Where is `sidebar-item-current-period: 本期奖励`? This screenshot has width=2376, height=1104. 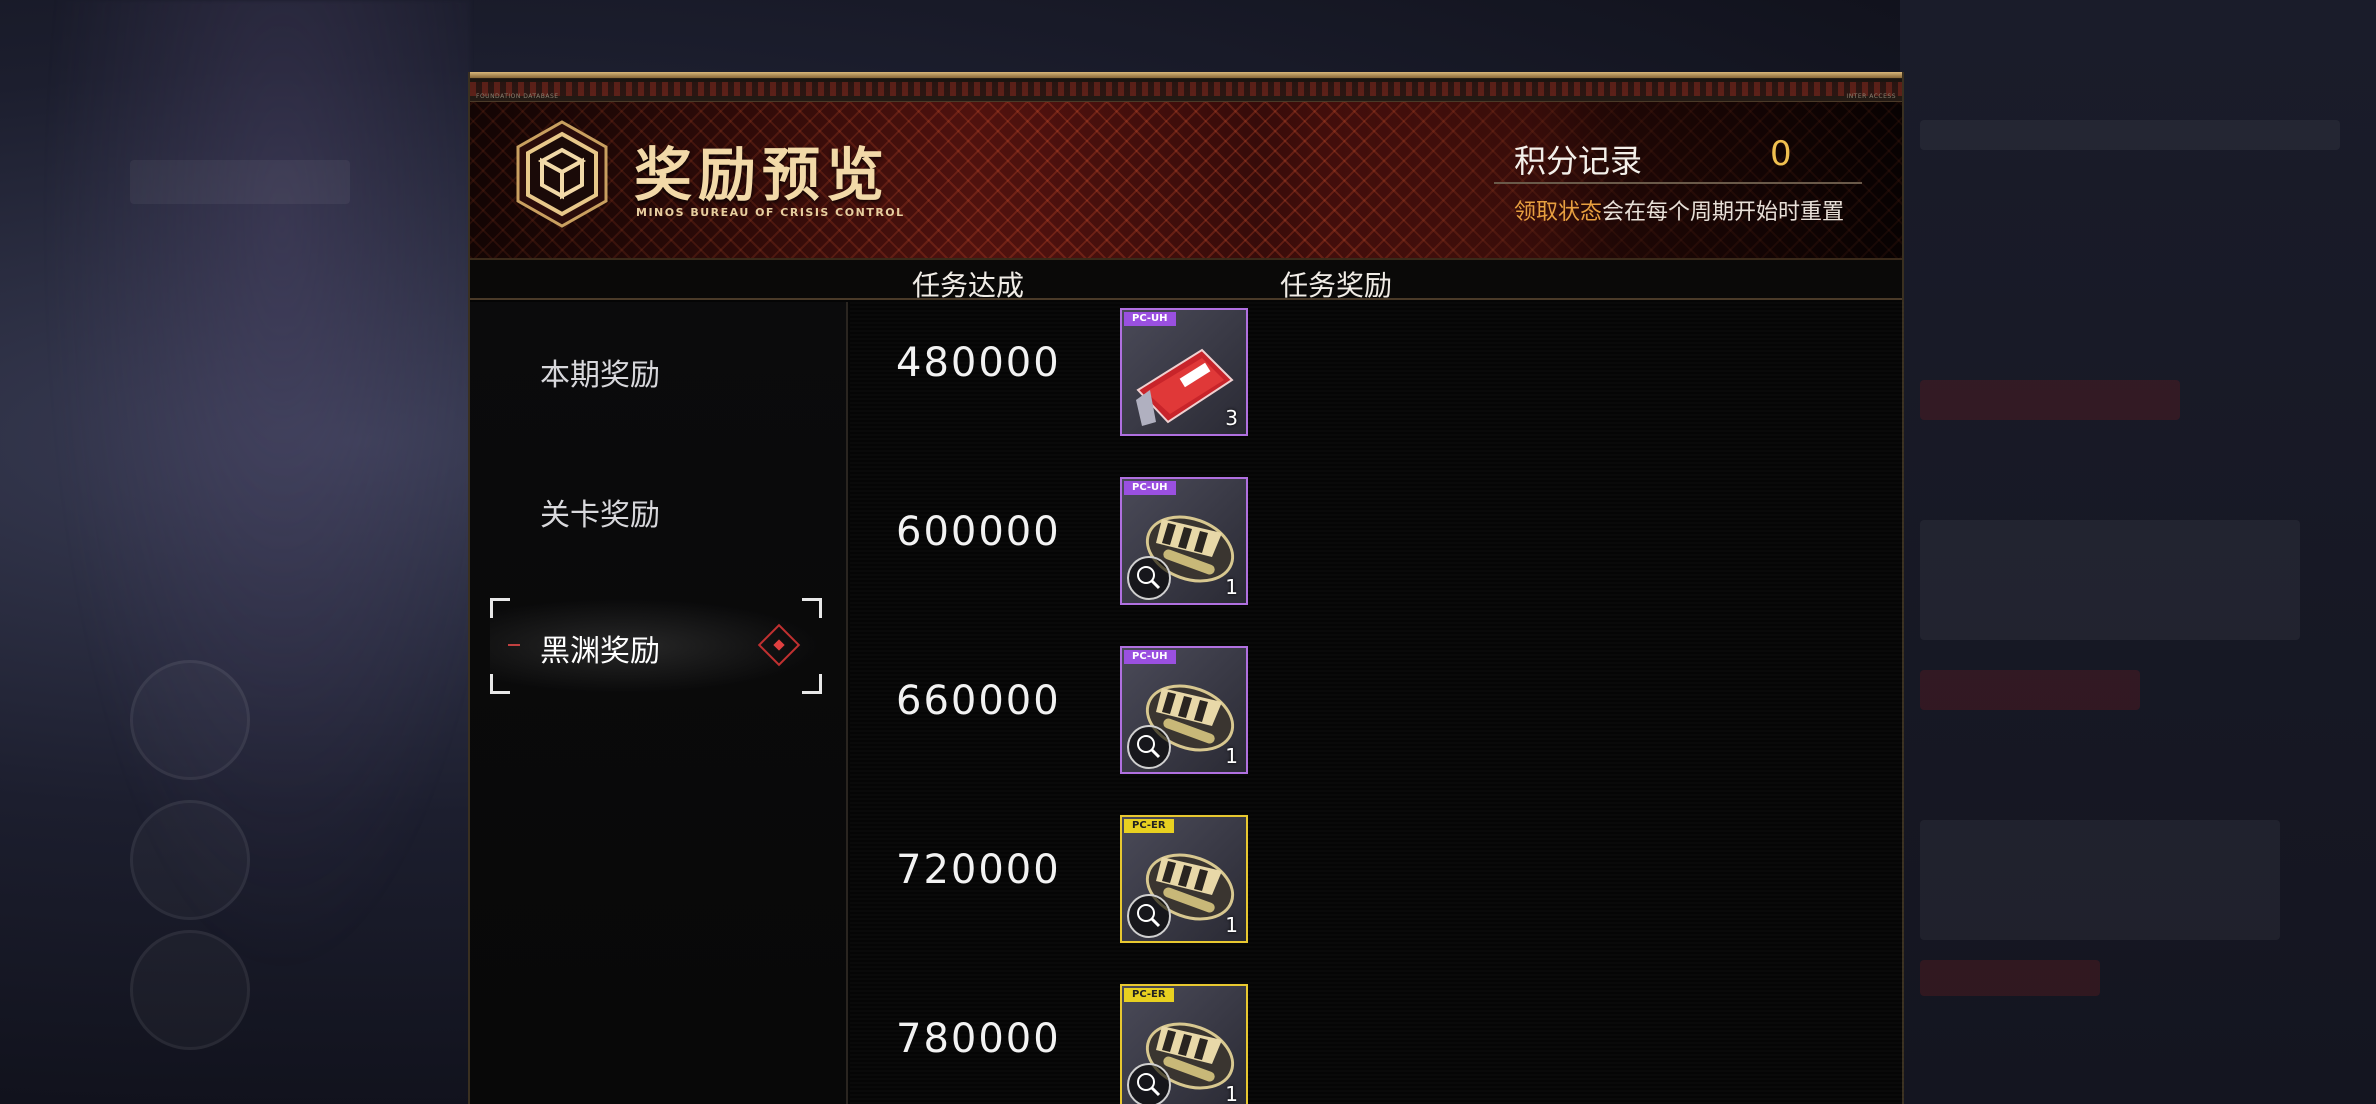
sidebar-item-current-period: 本期奖励 is located at coordinates (600, 372).